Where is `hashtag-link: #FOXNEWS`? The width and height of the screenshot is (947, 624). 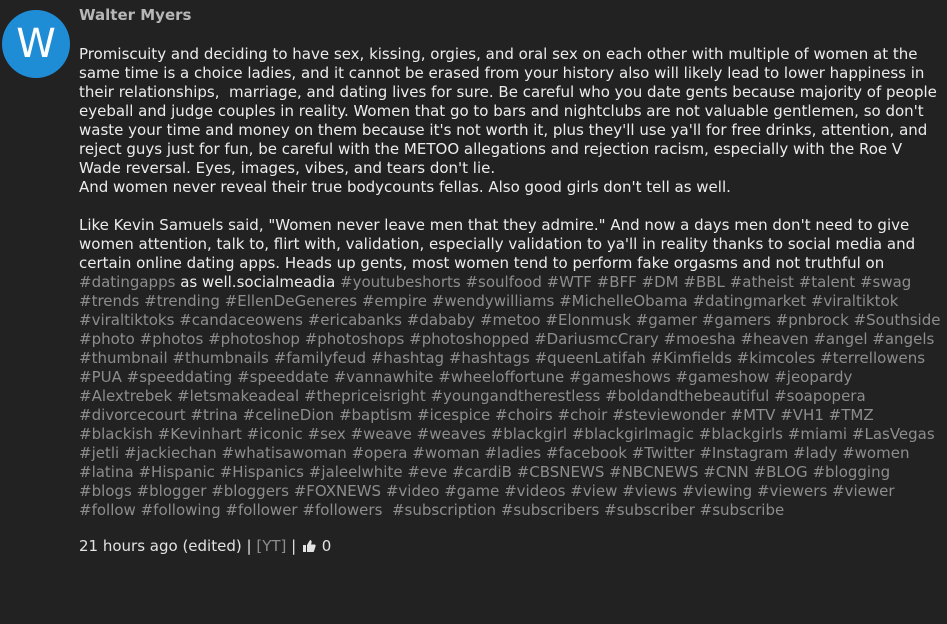
hashtag-link: #FOXNEWS is located at coordinates (337, 491).